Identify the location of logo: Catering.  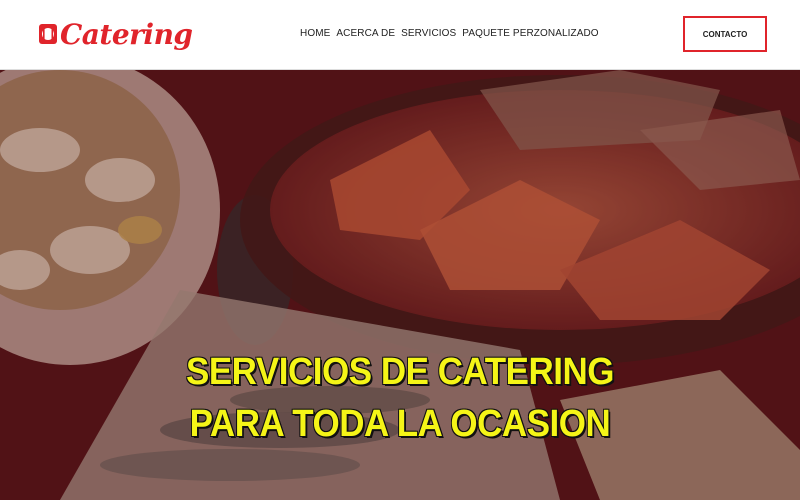
(115, 34).